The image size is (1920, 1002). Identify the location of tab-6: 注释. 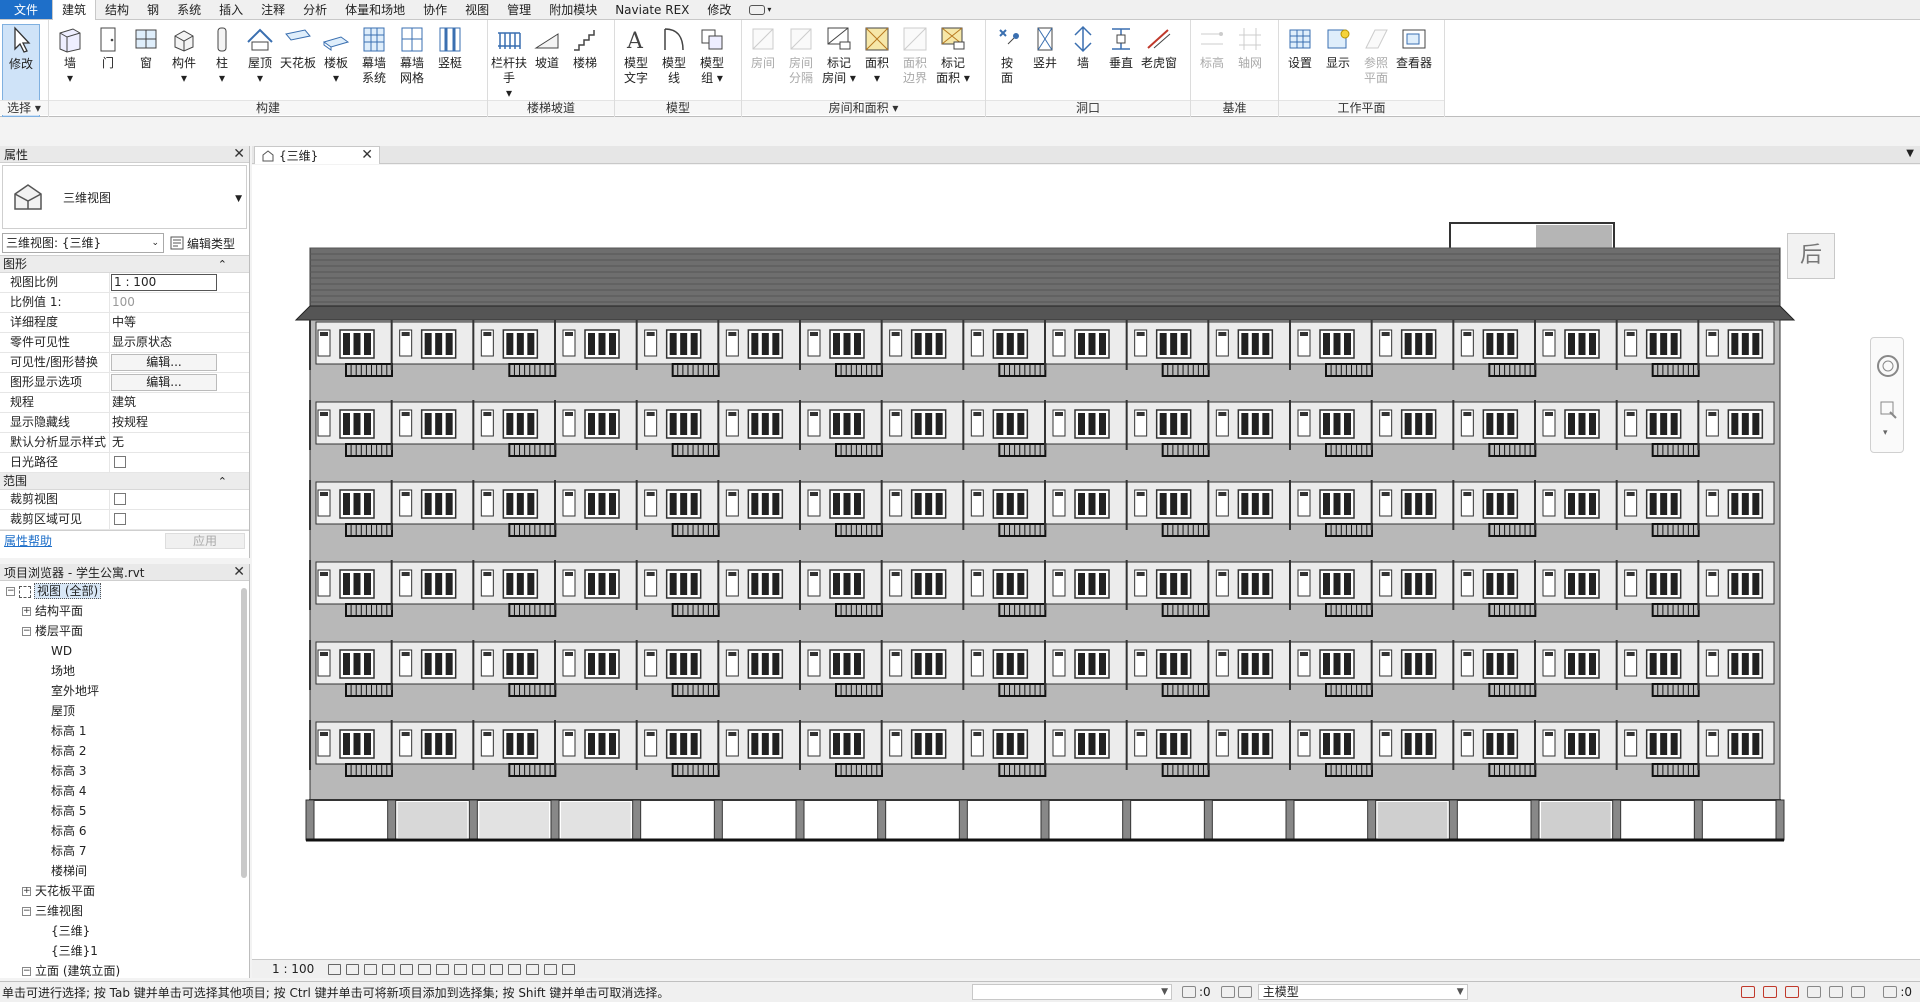
(273, 9).